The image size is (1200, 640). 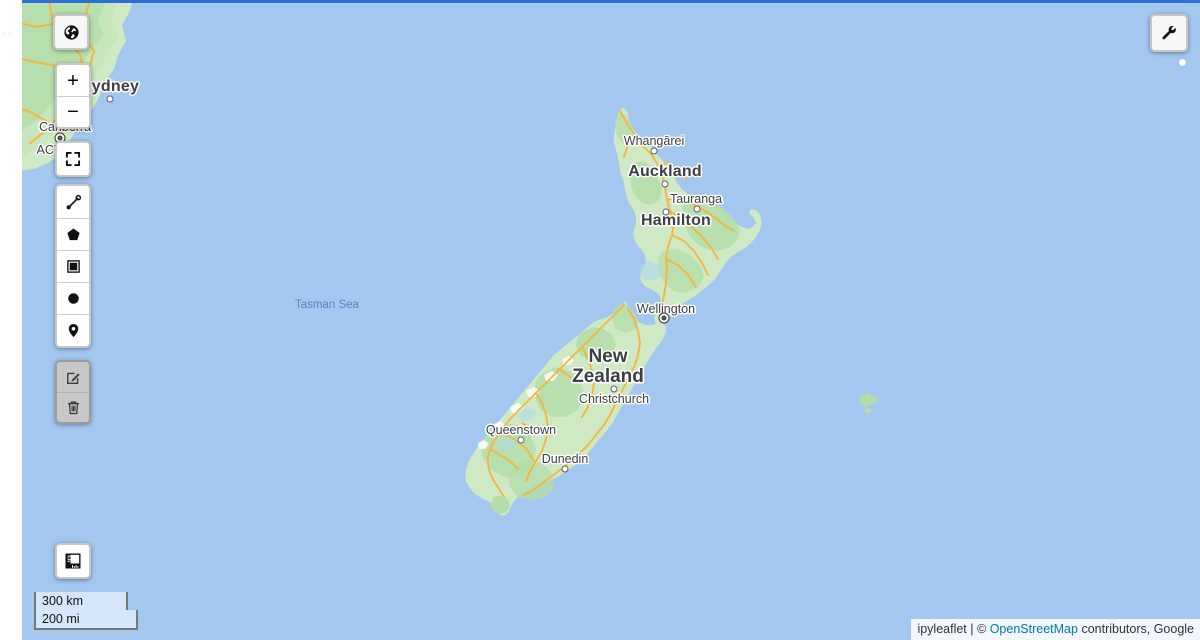 I want to click on map-marker-hamilton, so click(x=666, y=212).